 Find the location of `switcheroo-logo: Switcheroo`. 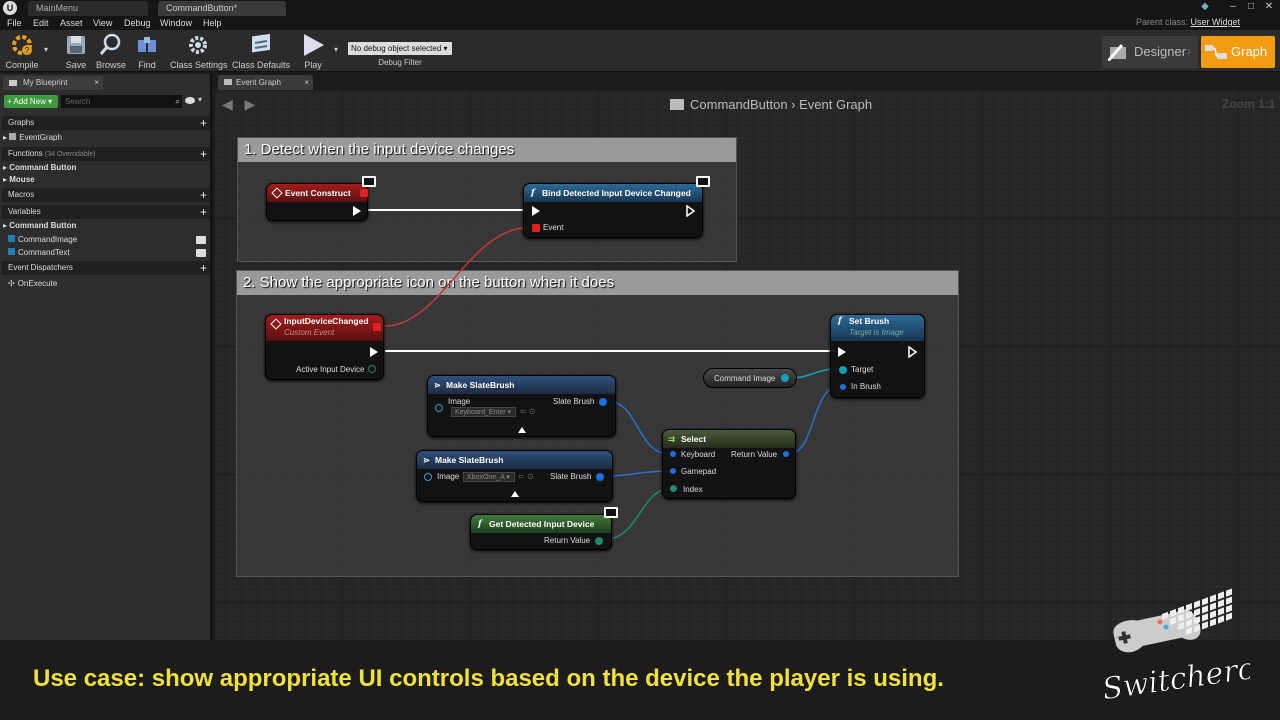

switcheroo-logo: Switcheroo is located at coordinates (1188, 647).